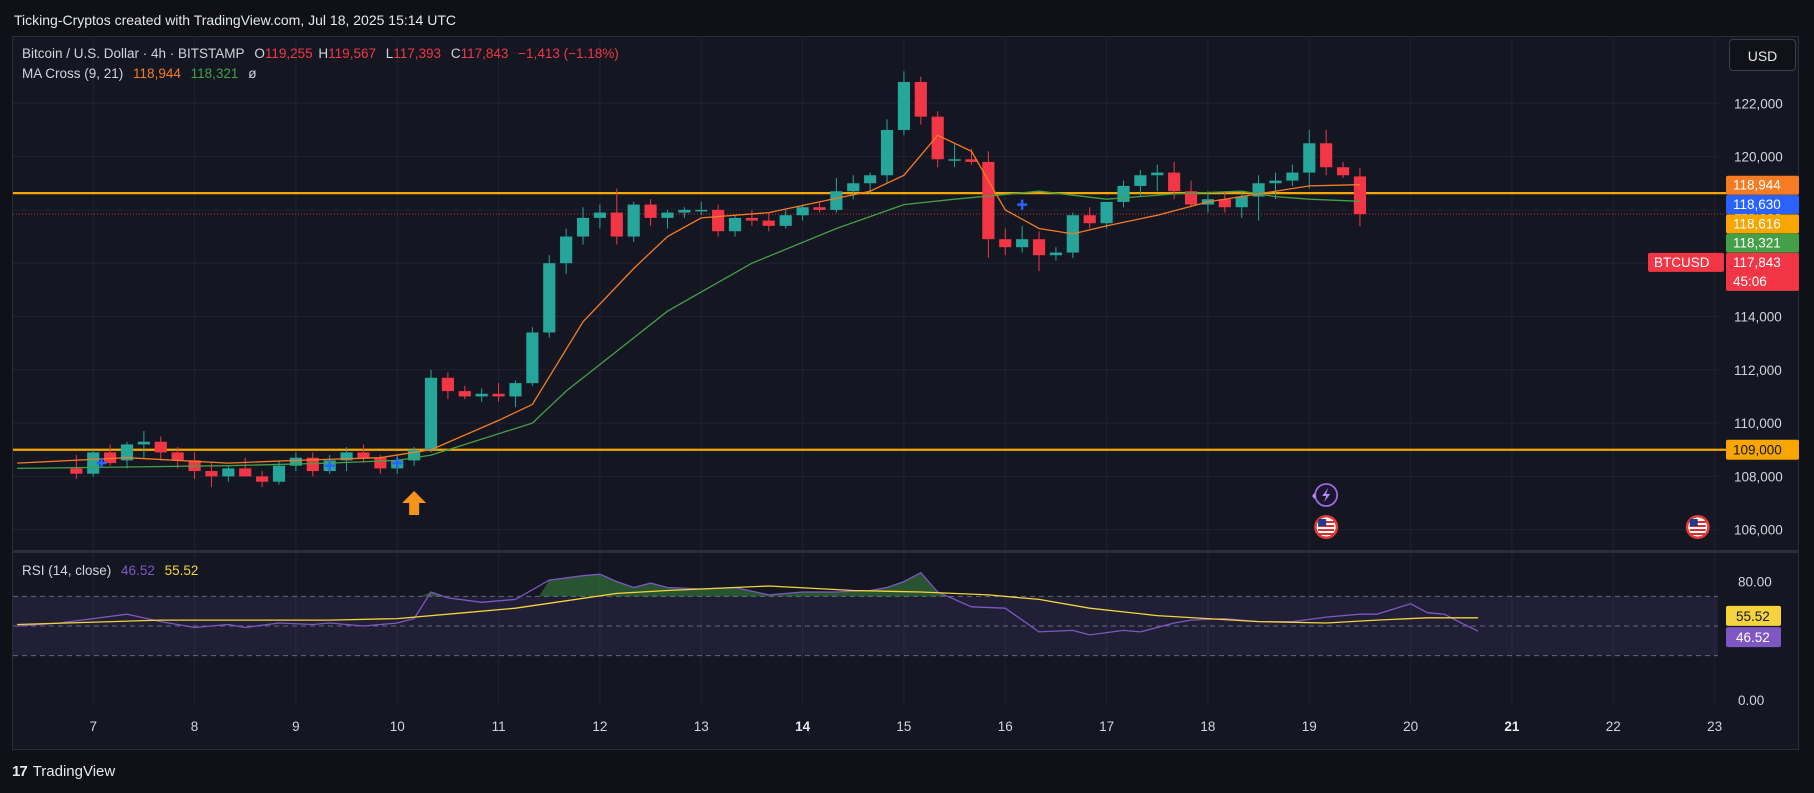 The height and width of the screenshot is (793, 1814). What do you see at coordinates (1762, 205) in the screenshot?
I see `price-label: 118,630` at bounding box center [1762, 205].